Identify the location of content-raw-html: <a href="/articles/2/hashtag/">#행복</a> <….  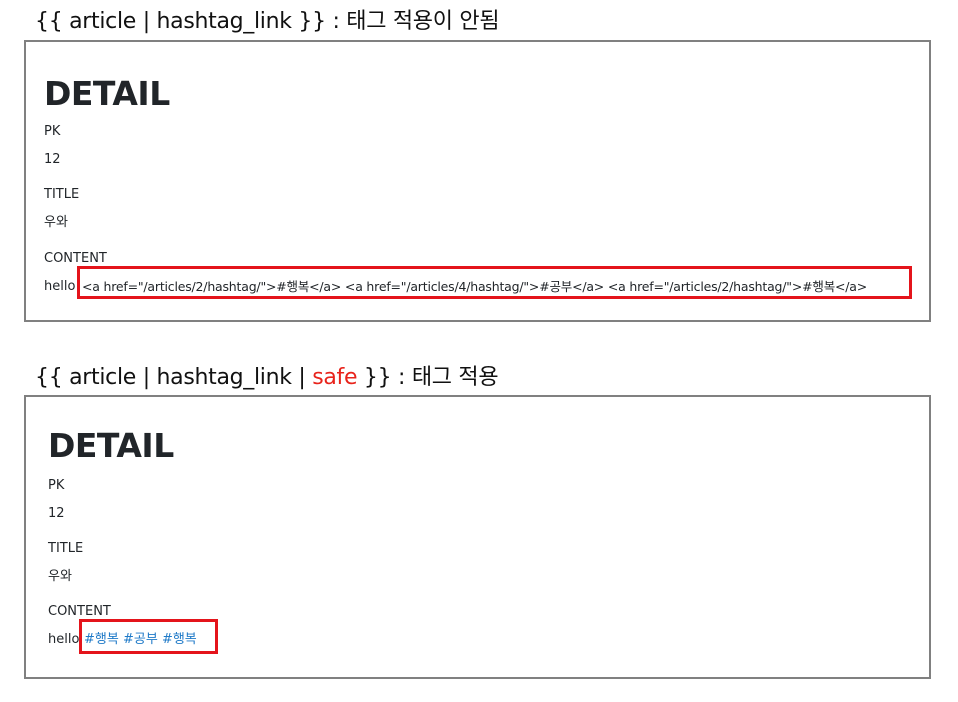
(475, 286).